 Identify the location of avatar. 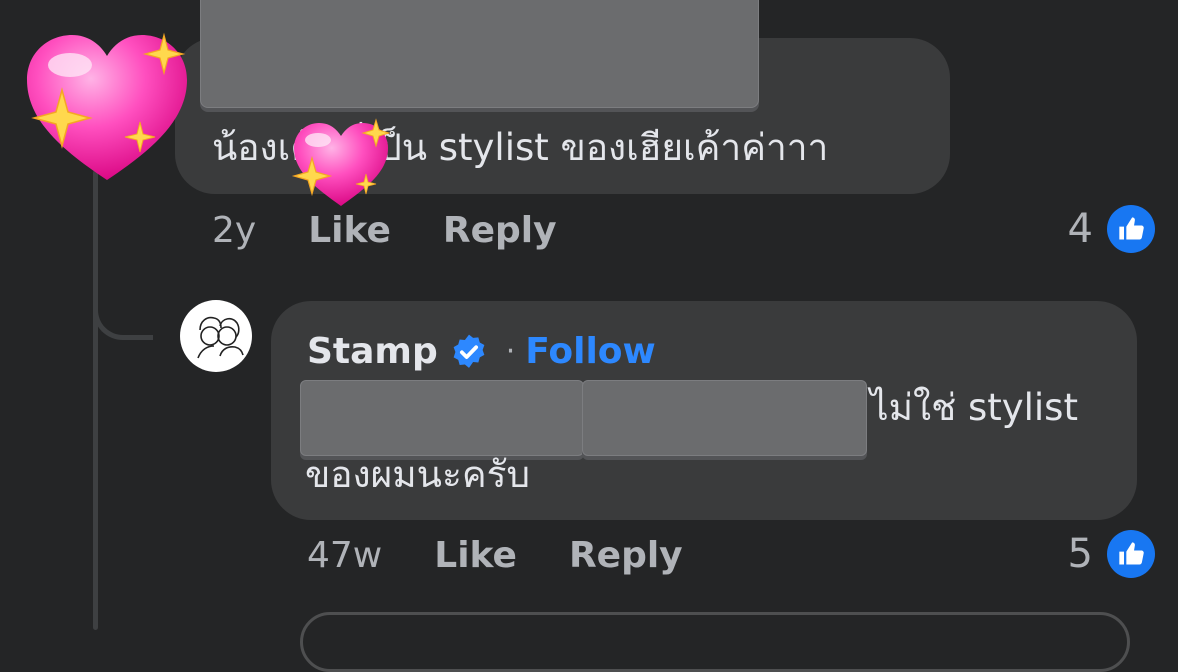
(216, 336).